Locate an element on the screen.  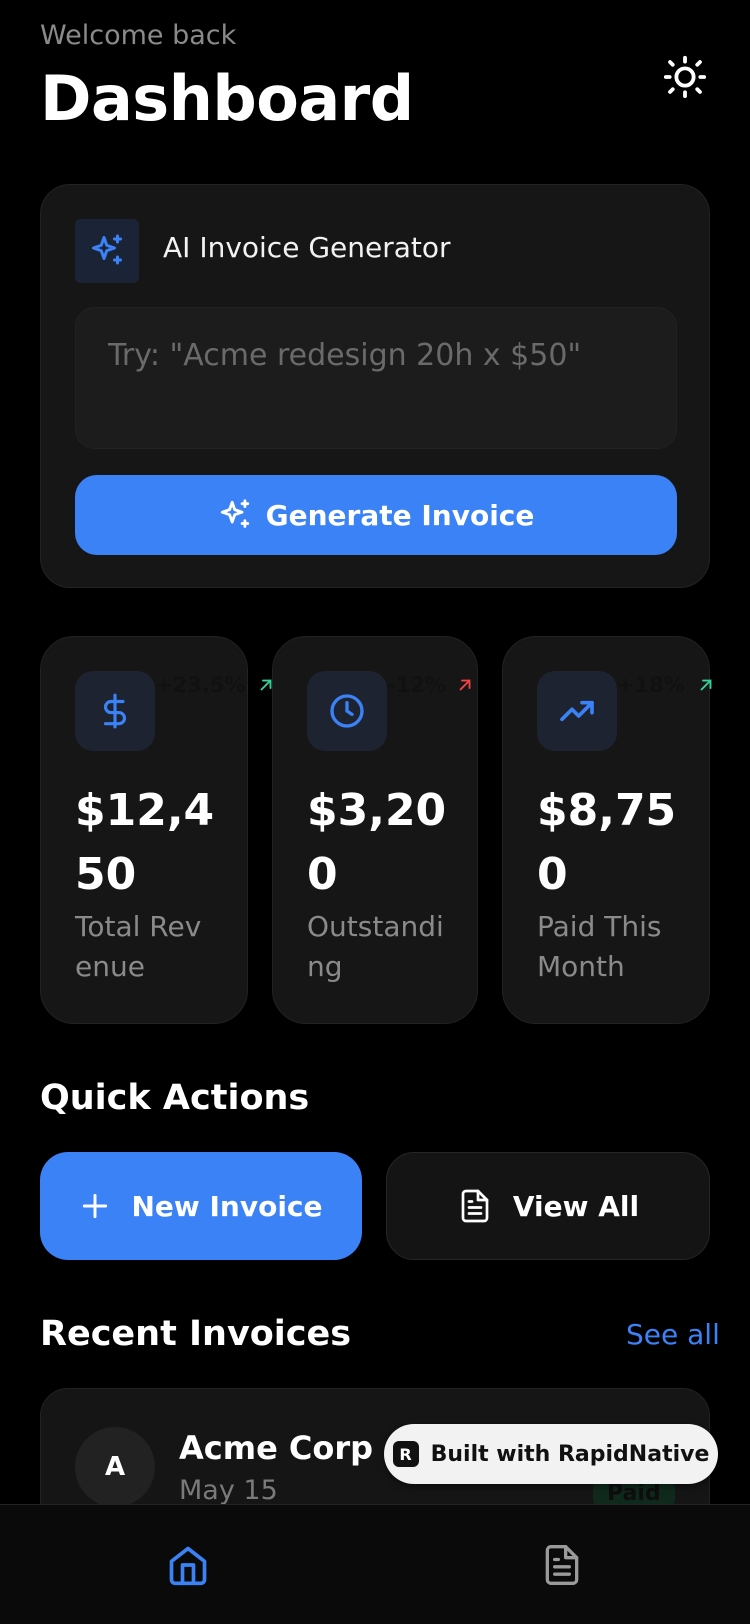
clock-icon is located at coordinates (347, 711).